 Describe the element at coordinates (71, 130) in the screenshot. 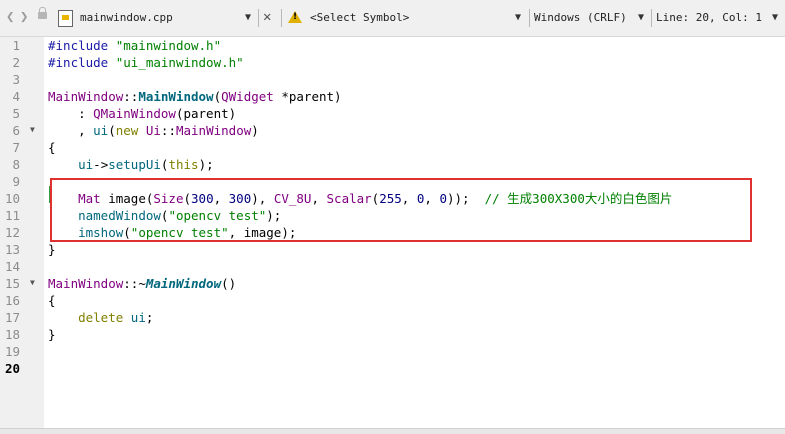

I see `code-token: ,` at that location.